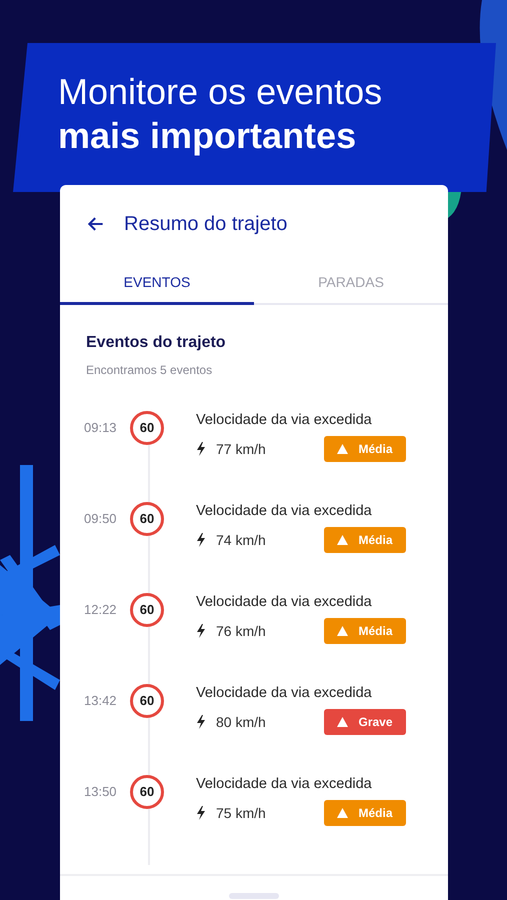  I want to click on event-speed: 74 km/h, so click(241, 540).